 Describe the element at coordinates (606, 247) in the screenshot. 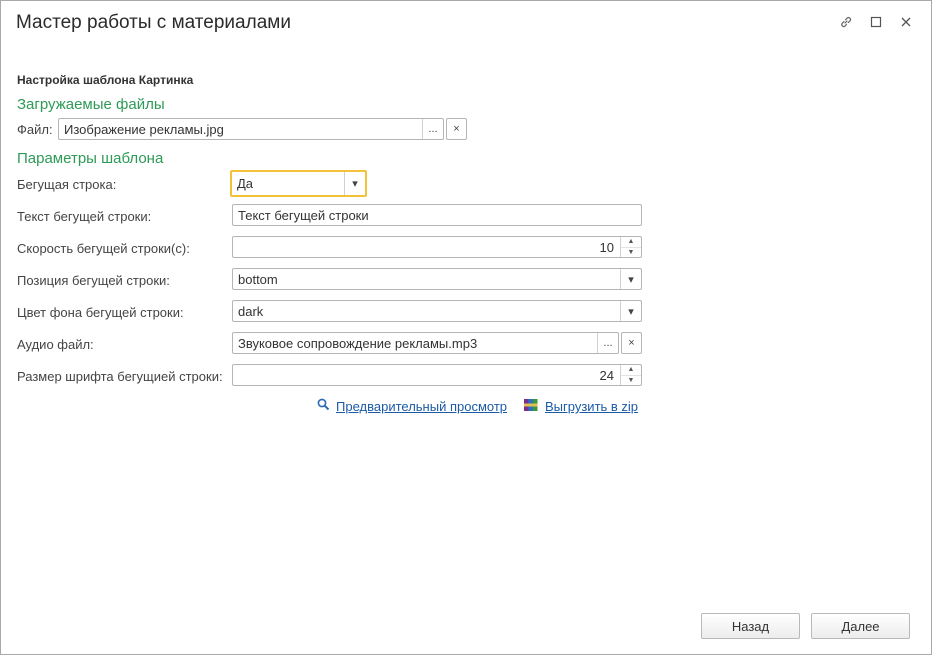

I see `speed-value: 10` at that location.